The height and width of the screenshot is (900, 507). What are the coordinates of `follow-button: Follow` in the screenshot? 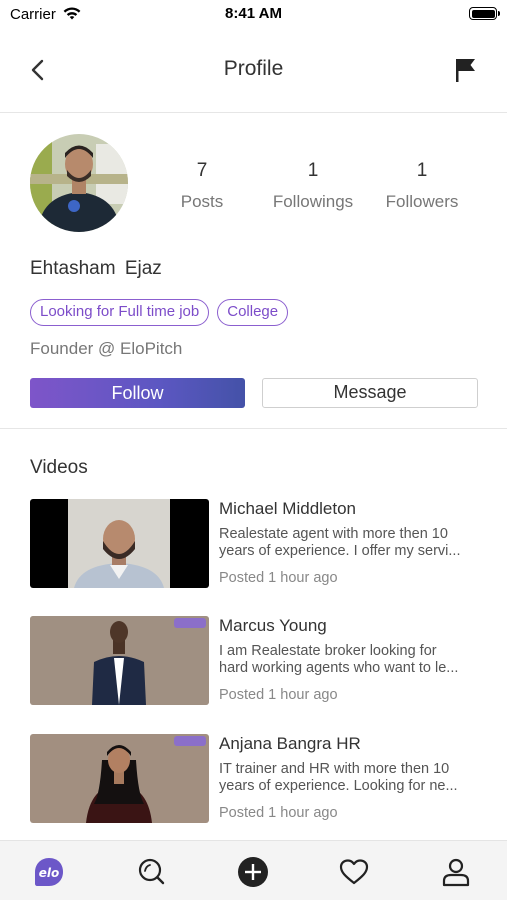 It's located at (137, 393).